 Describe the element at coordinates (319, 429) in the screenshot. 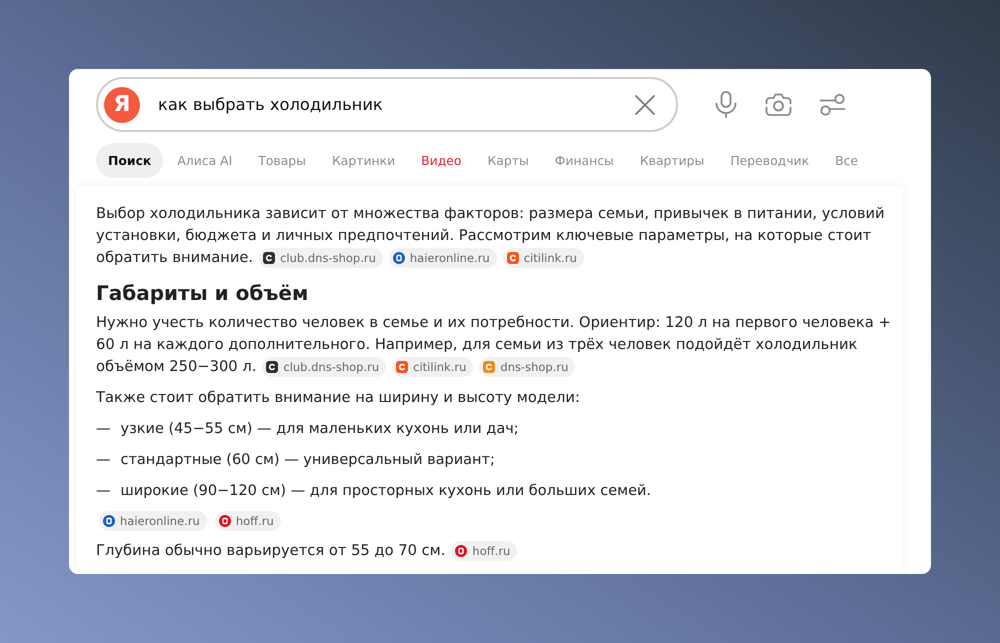

I see `list-item-text: узкие (45−55 см) — для маленьких кухонь или дач;` at that location.